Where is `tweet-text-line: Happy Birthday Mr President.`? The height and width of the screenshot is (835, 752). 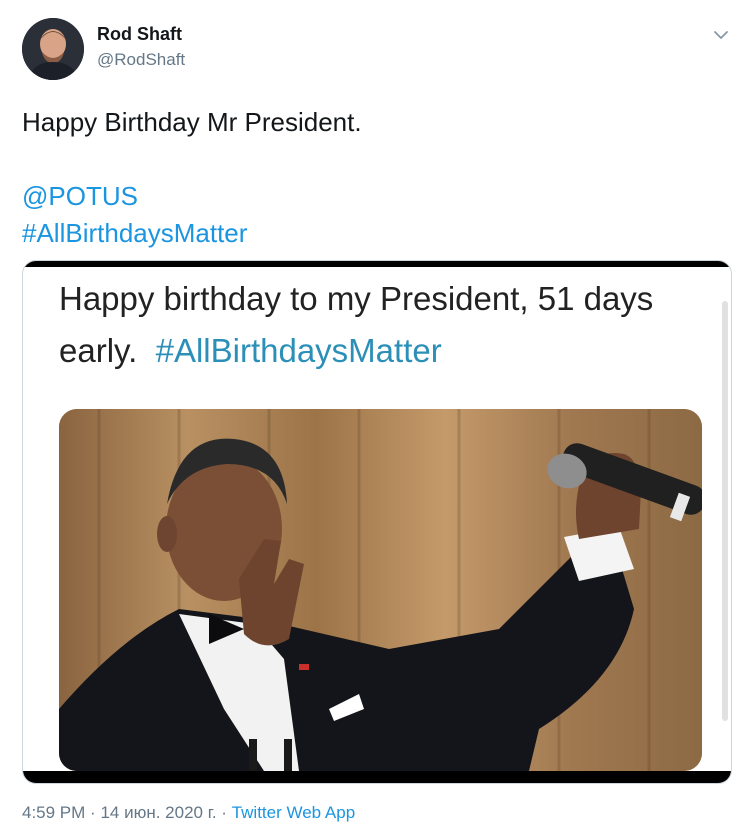 tweet-text-line: Happy Birthday Mr President. is located at coordinates (192, 122).